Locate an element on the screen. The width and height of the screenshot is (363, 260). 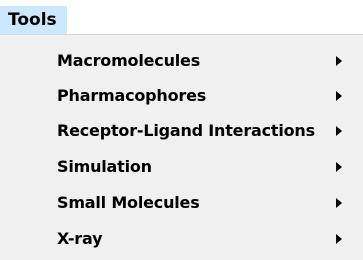
menu-item-label: Macromolecules is located at coordinates (129, 60).